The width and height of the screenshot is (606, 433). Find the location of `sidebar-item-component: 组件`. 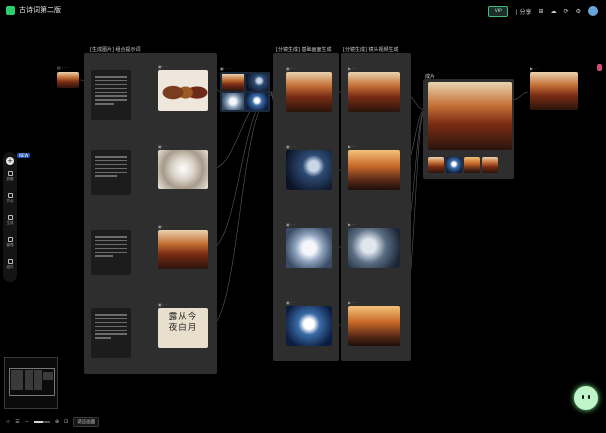

sidebar-item-component: 组件 is located at coordinates (10, 264).